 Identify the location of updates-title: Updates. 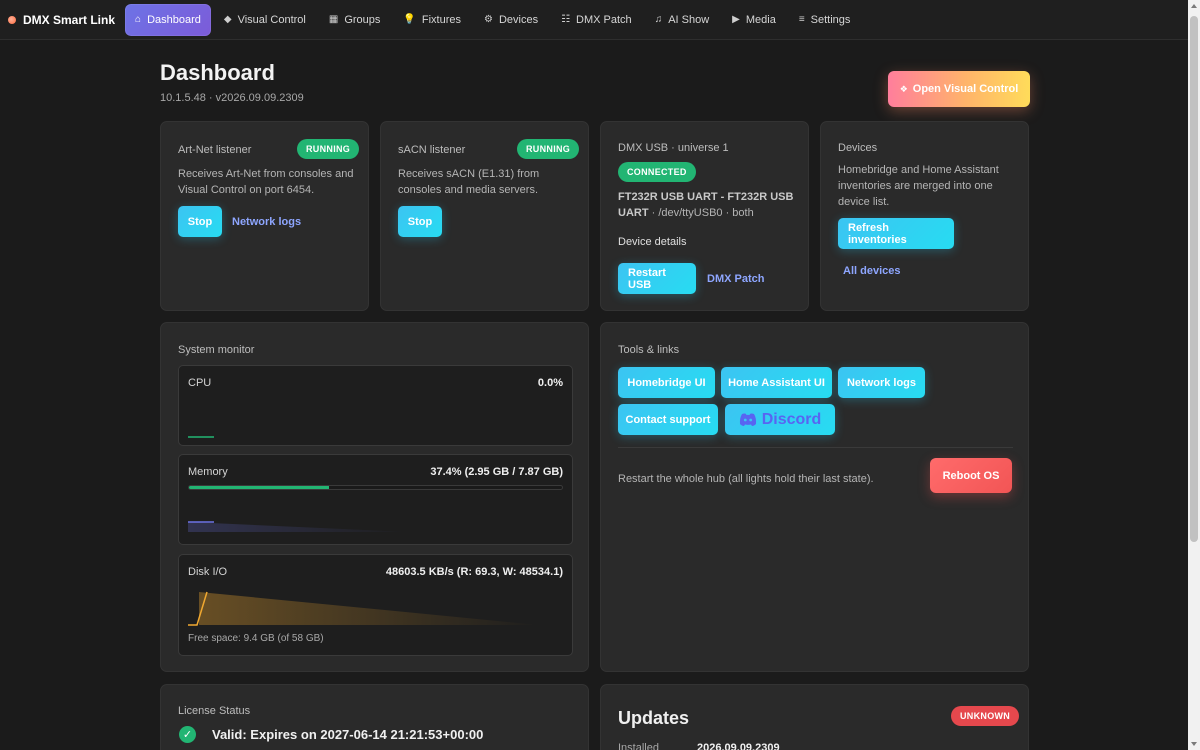
(654, 718).